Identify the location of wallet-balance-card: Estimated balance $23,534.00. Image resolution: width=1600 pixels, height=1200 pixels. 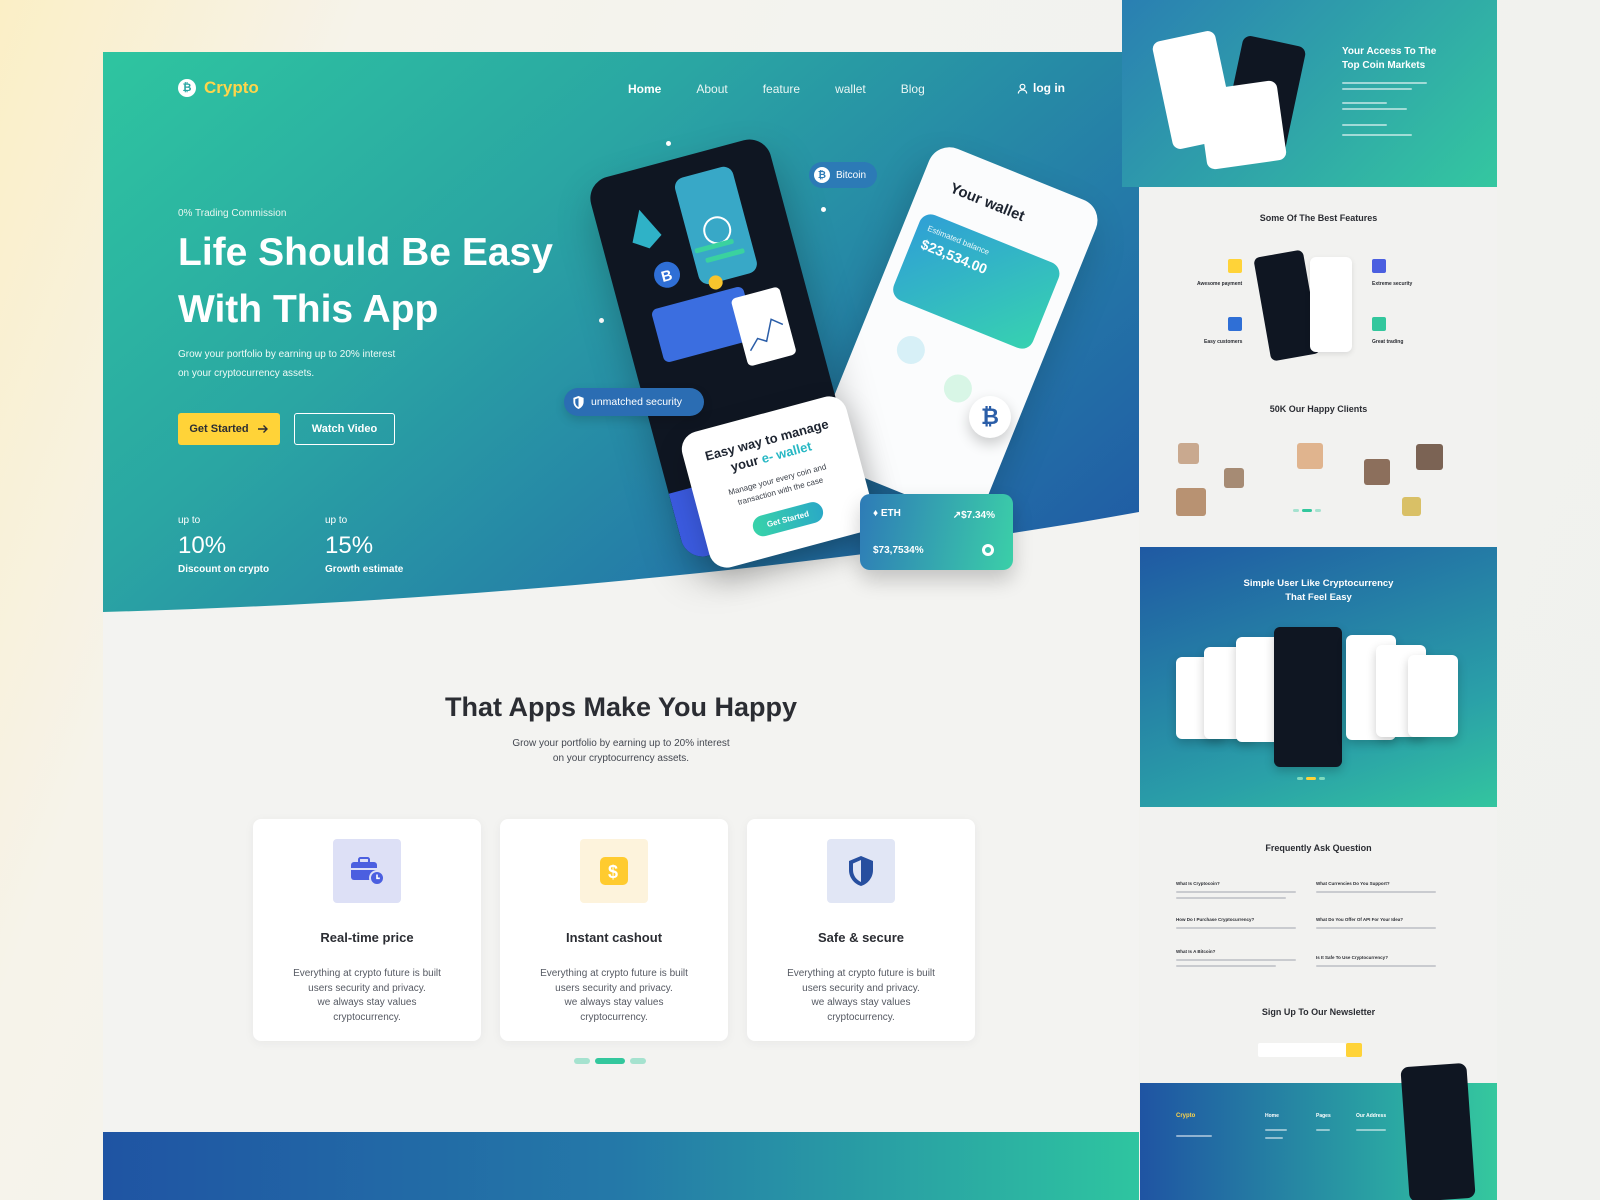
(976, 281).